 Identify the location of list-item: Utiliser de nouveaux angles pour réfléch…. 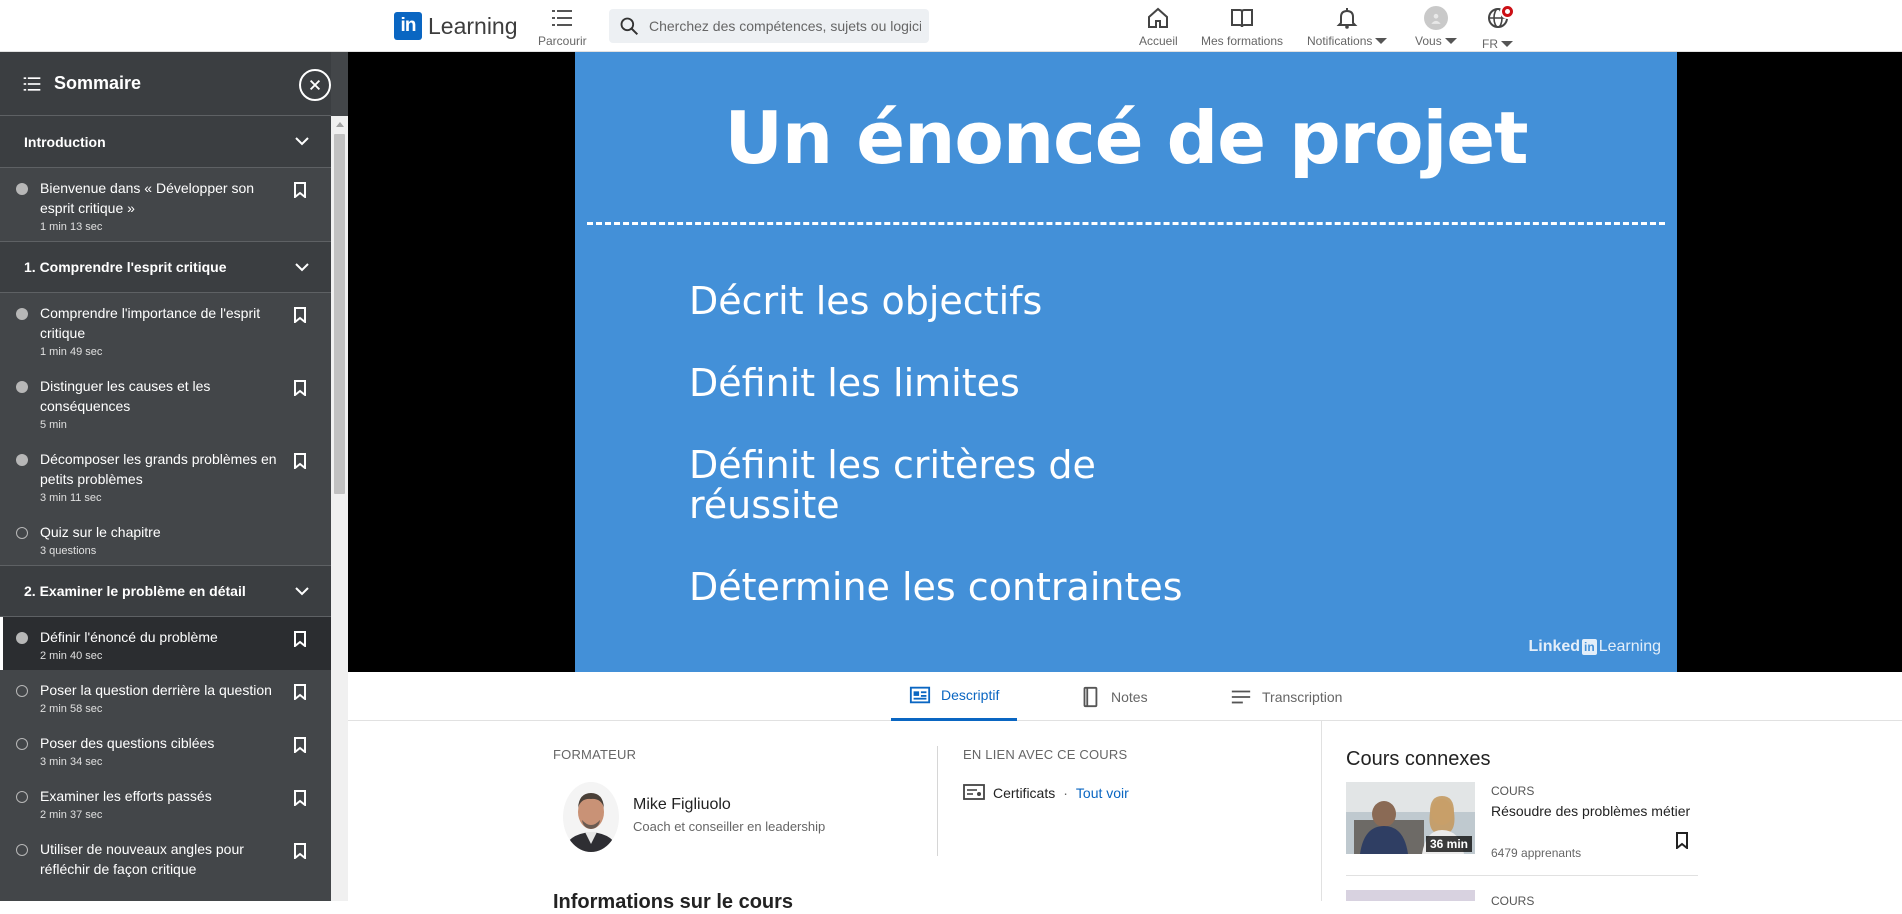
(165, 858).